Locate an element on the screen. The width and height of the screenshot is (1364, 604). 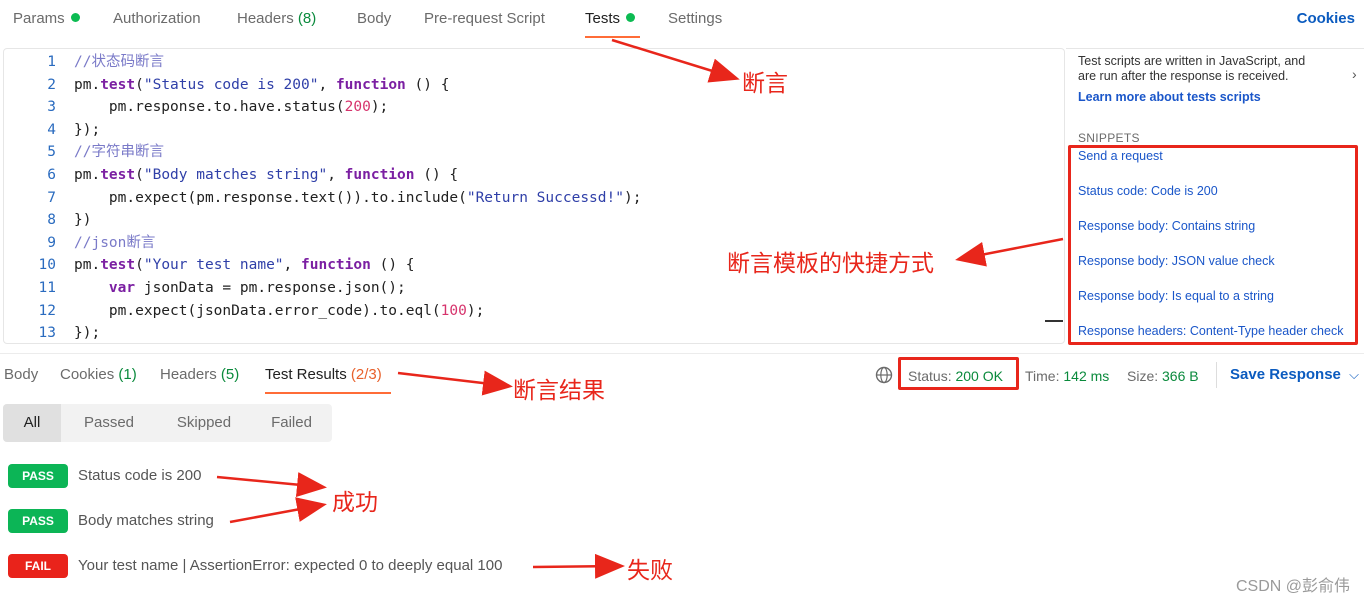
tab-headers: Headers (8) is located at coordinates (276, 18).